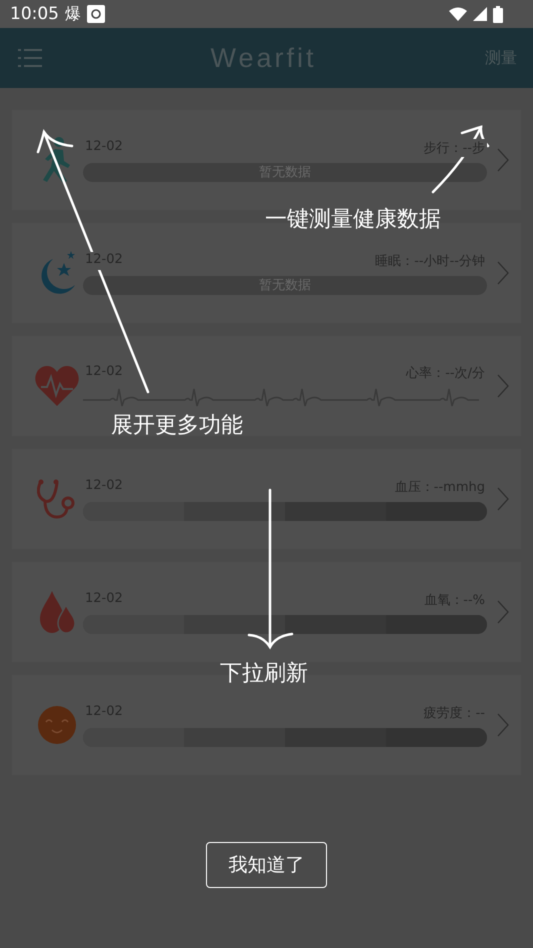 The width and height of the screenshot is (533, 948). I want to click on status-time: 10:05, so click(34, 14).